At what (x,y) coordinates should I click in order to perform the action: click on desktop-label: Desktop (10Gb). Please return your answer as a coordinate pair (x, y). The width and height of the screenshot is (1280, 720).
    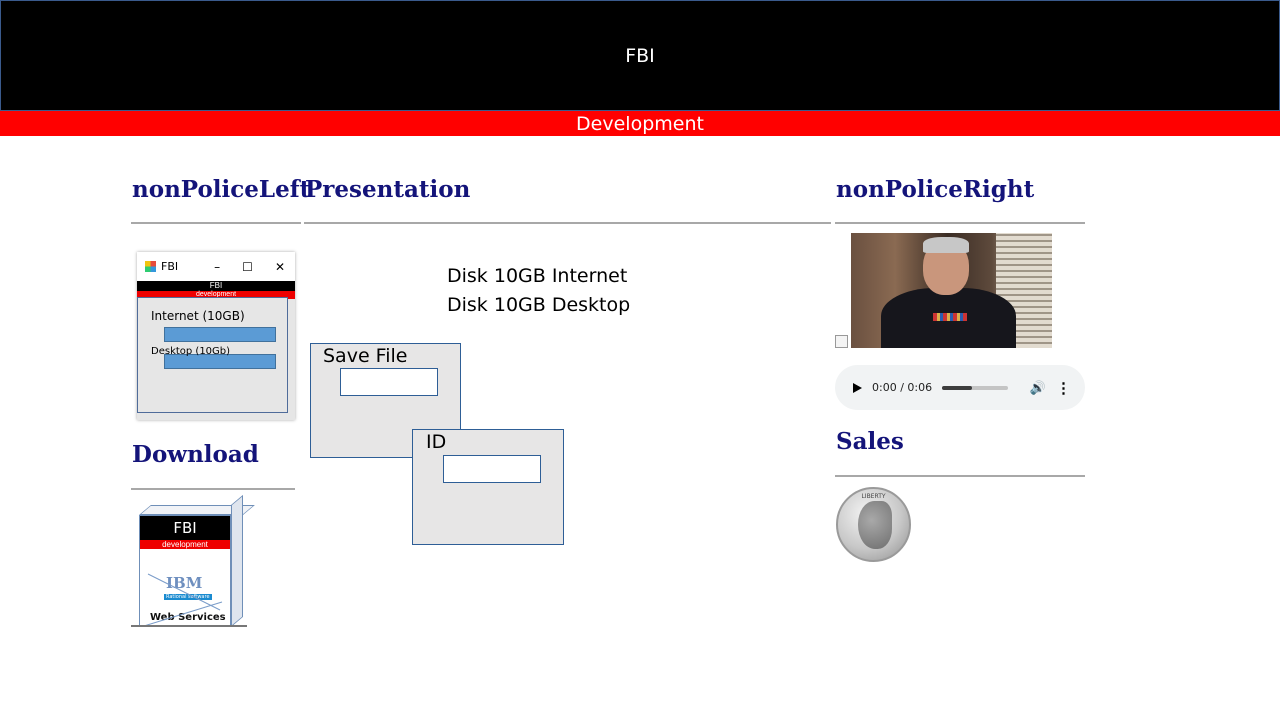
    Looking at the image, I should click on (191, 351).